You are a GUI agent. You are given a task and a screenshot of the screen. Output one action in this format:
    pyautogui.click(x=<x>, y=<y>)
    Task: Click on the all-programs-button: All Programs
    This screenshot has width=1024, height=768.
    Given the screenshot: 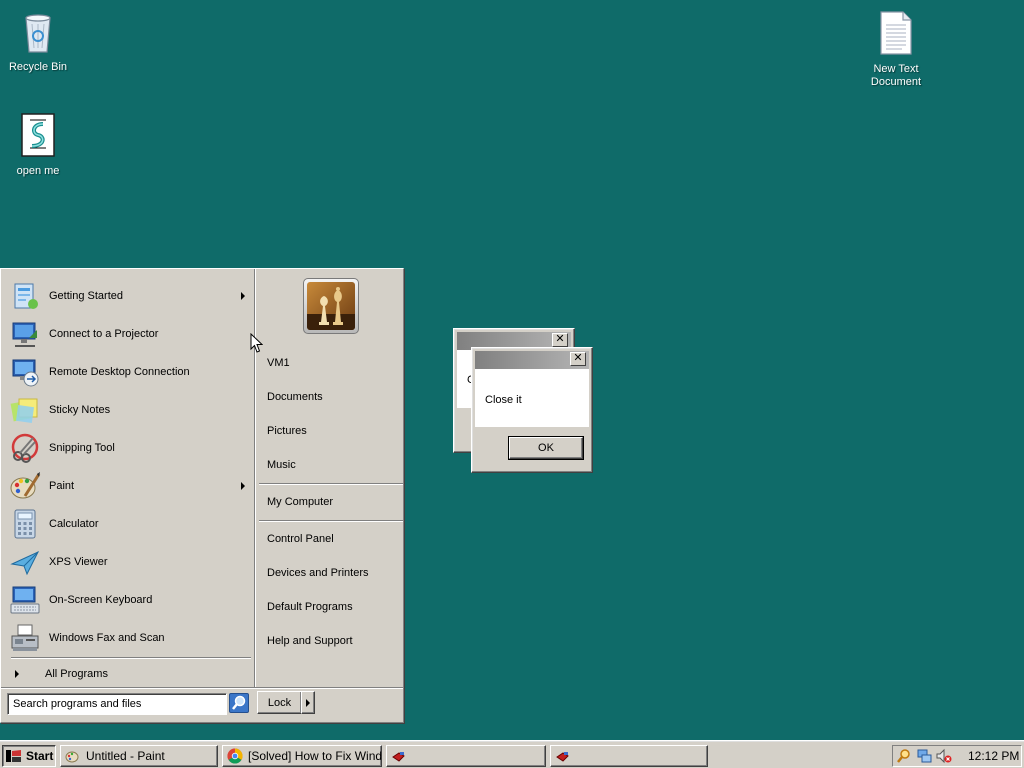 What is the action you would take?
    pyautogui.click(x=131, y=674)
    